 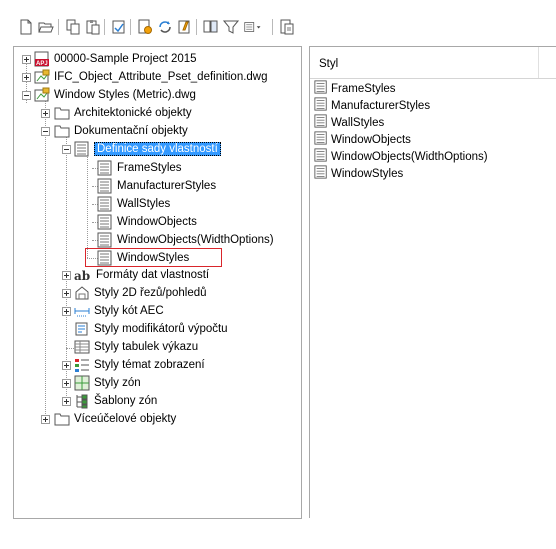 What do you see at coordinates (73, 27) in the screenshot?
I see `copy-icon` at bounding box center [73, 27].